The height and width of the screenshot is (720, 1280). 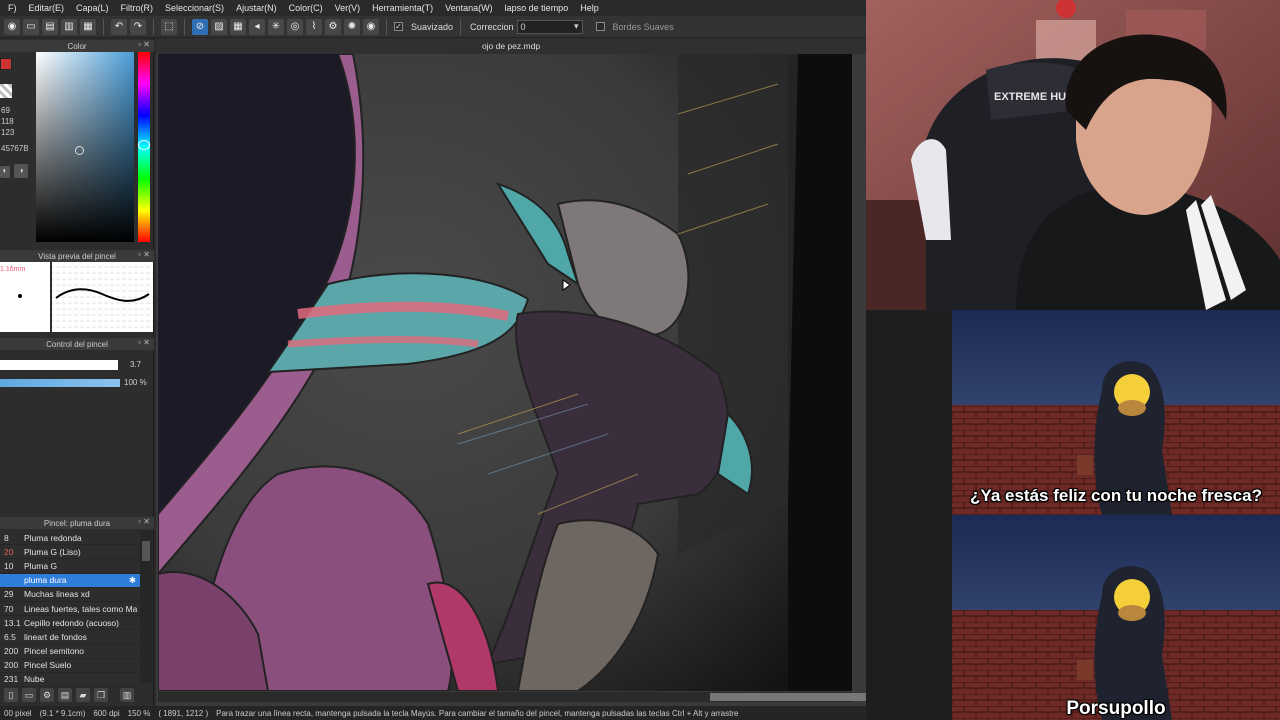 I want to click on folder-icon: ▭, so click(x=29, y=695).